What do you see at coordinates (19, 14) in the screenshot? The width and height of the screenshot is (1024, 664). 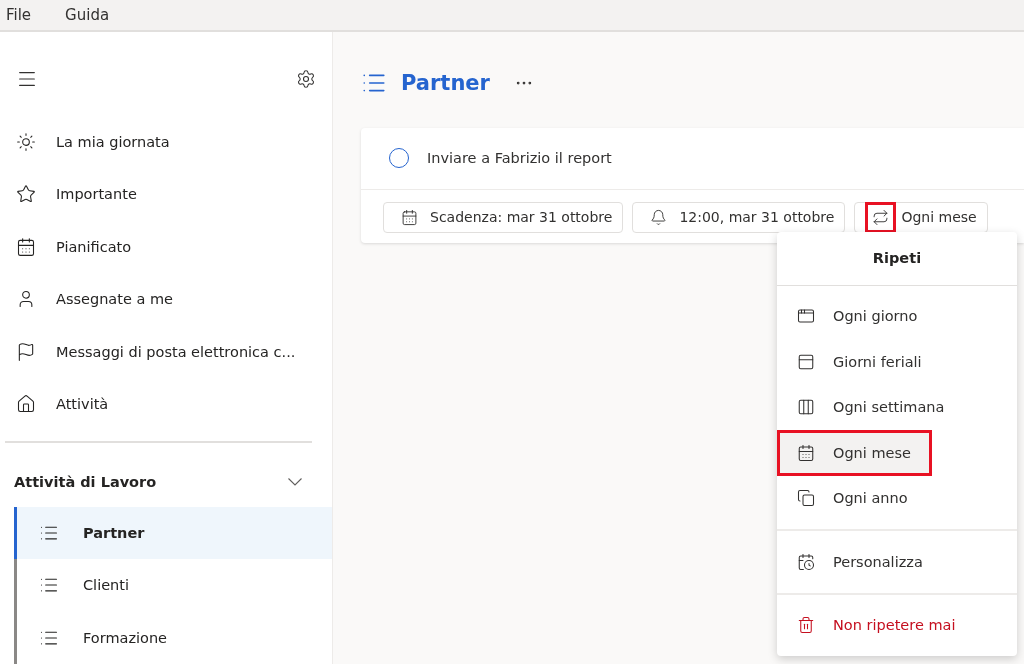 I see `menu-item: File` at bounding box center [19, 14].